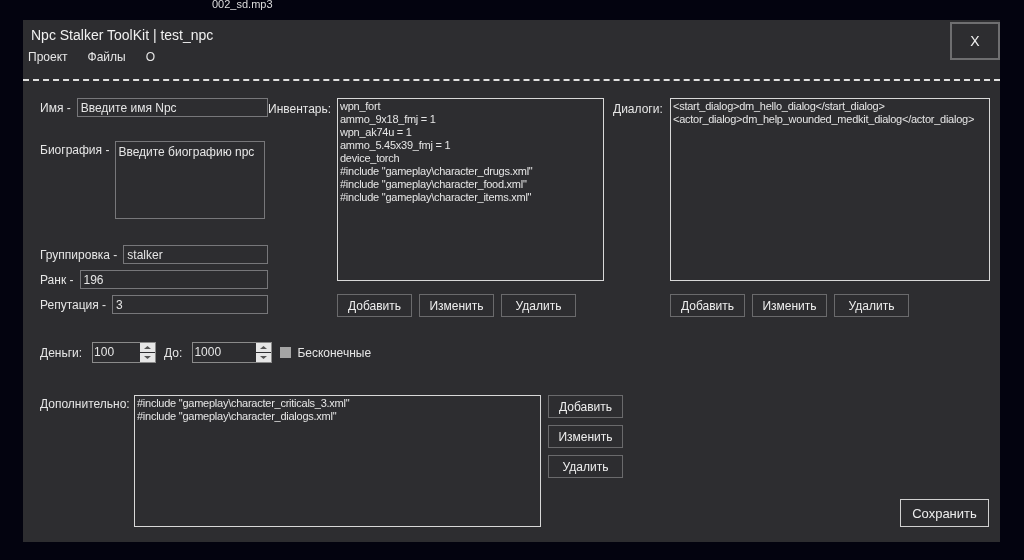  I want to click on field-label: Группировка -, so click(79, 254).